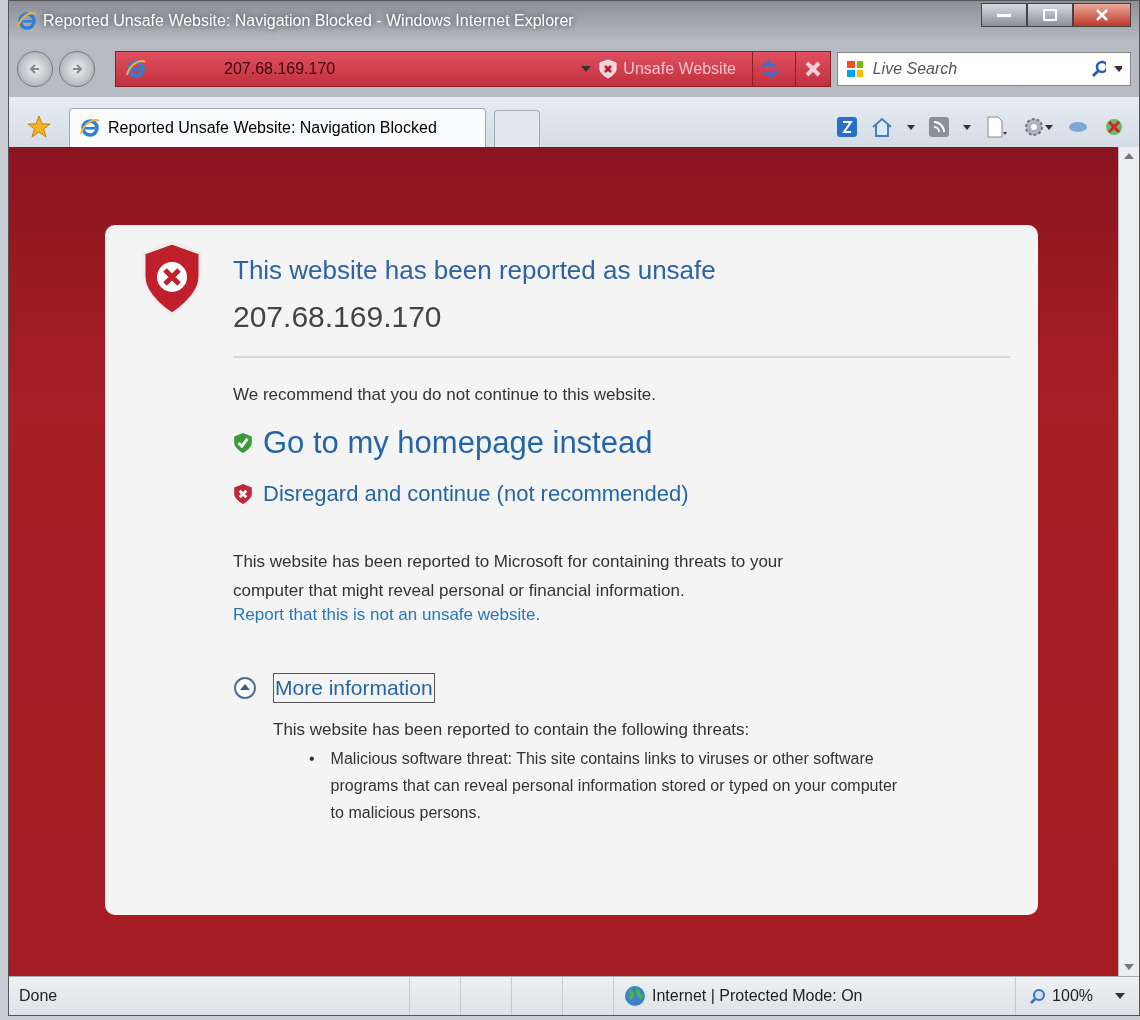 The image size is (1140, 1020). What do you see at coordinates (997, 127) in the screenshot?
I see `page-menu-icon` at bounding box center [997, 127].